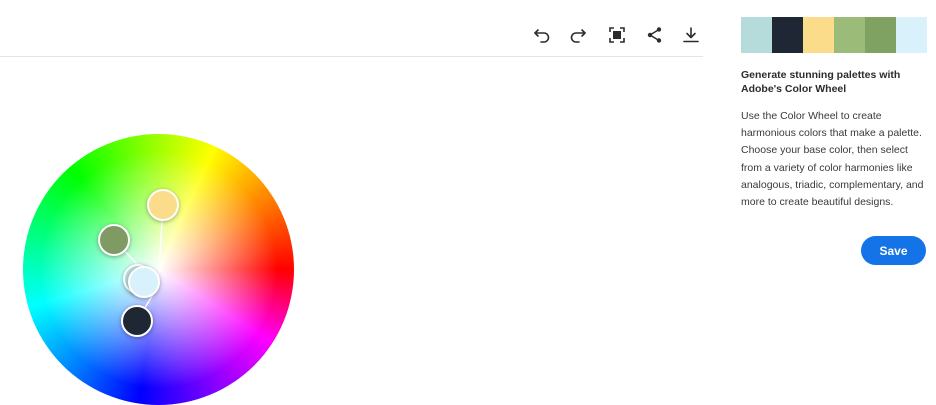 The image size is (936, 405). I want to click on share-button, so click(655, 35).